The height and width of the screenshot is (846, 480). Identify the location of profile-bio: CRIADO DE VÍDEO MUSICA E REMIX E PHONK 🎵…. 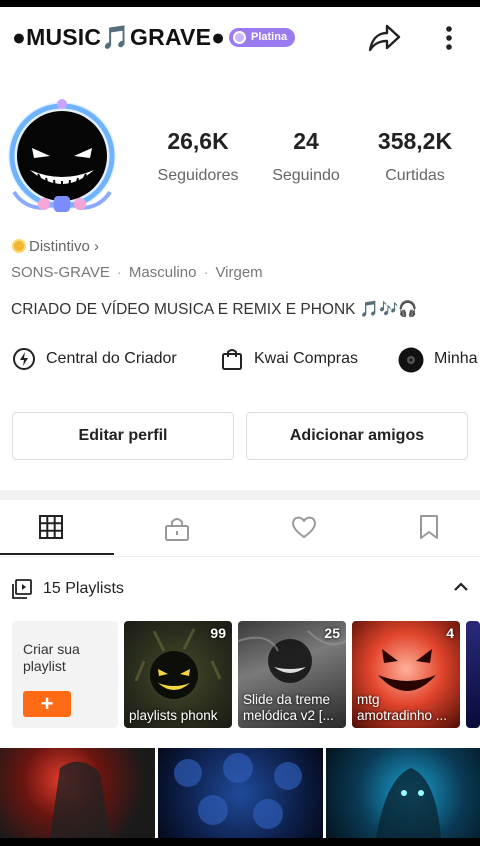
(214, 309).